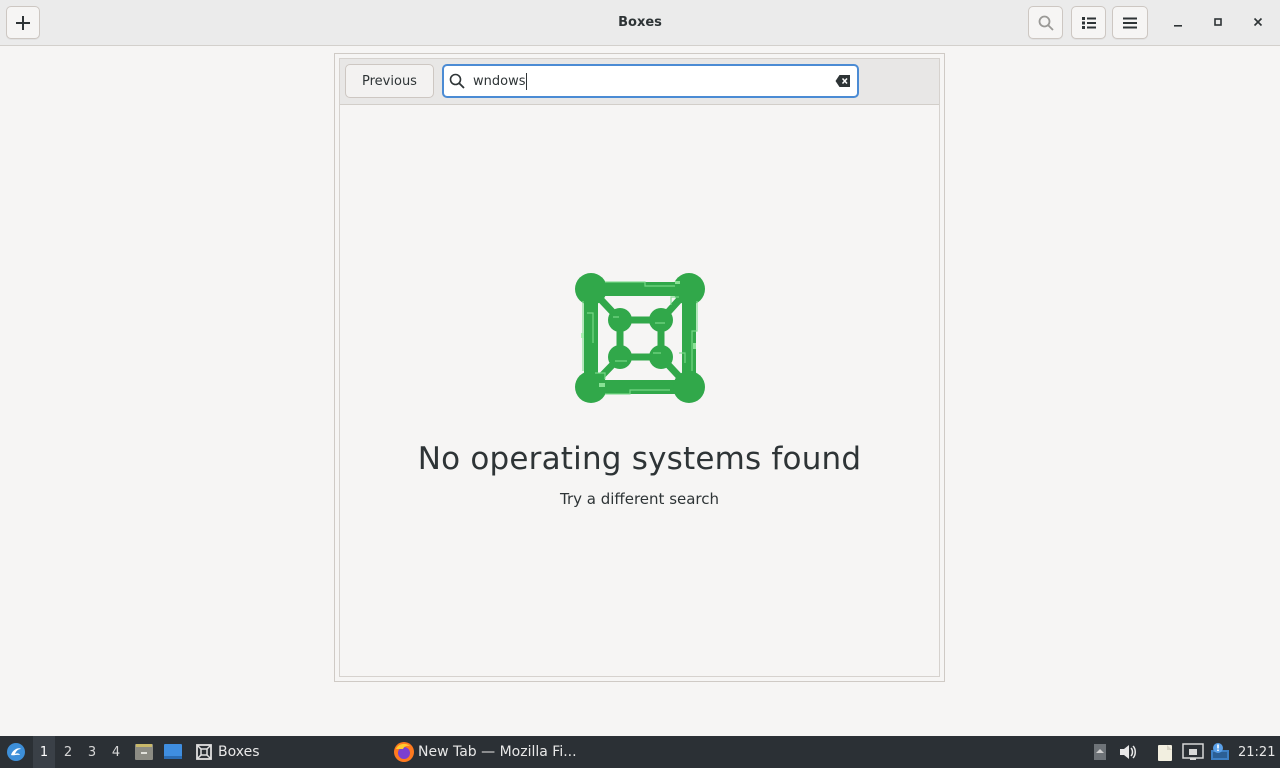 The width and height of the screenshot is (1280, 768). I want to click on start-menu-button, so click(16, 752).